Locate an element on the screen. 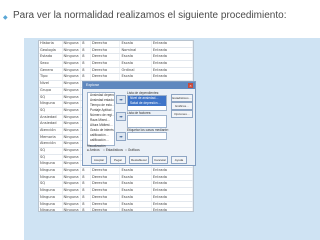 The width and height of the screenshot is (320, 240). table-row: Geología Ninguna 8 Derecha Nominal Entrada is located at coordinates (116, 51).